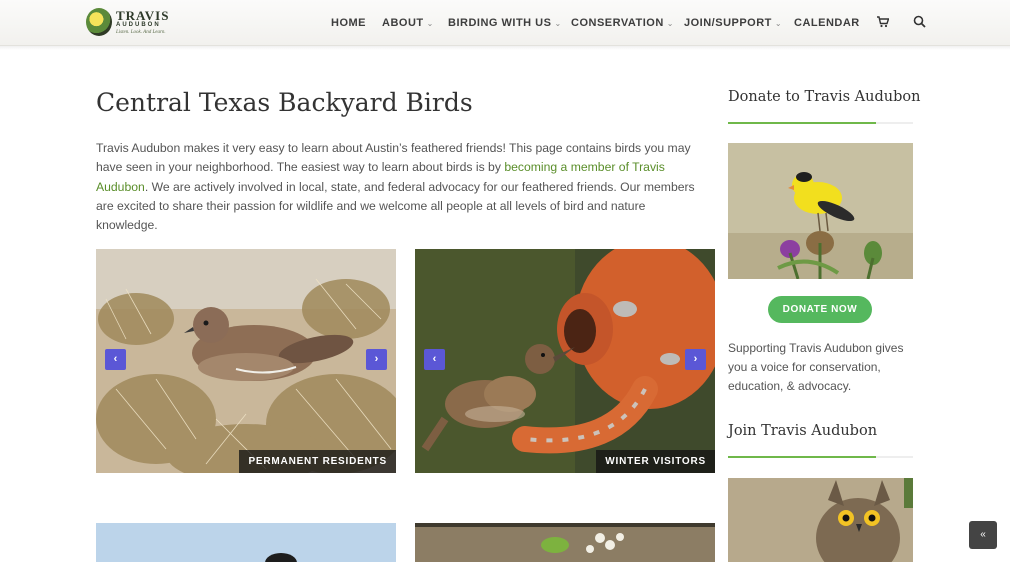 The image size is (1010, 562). Describe the element at coordinates (284, 102) in the screenshot. I see `page-title: Central Texas Backyard Birds` at that location.